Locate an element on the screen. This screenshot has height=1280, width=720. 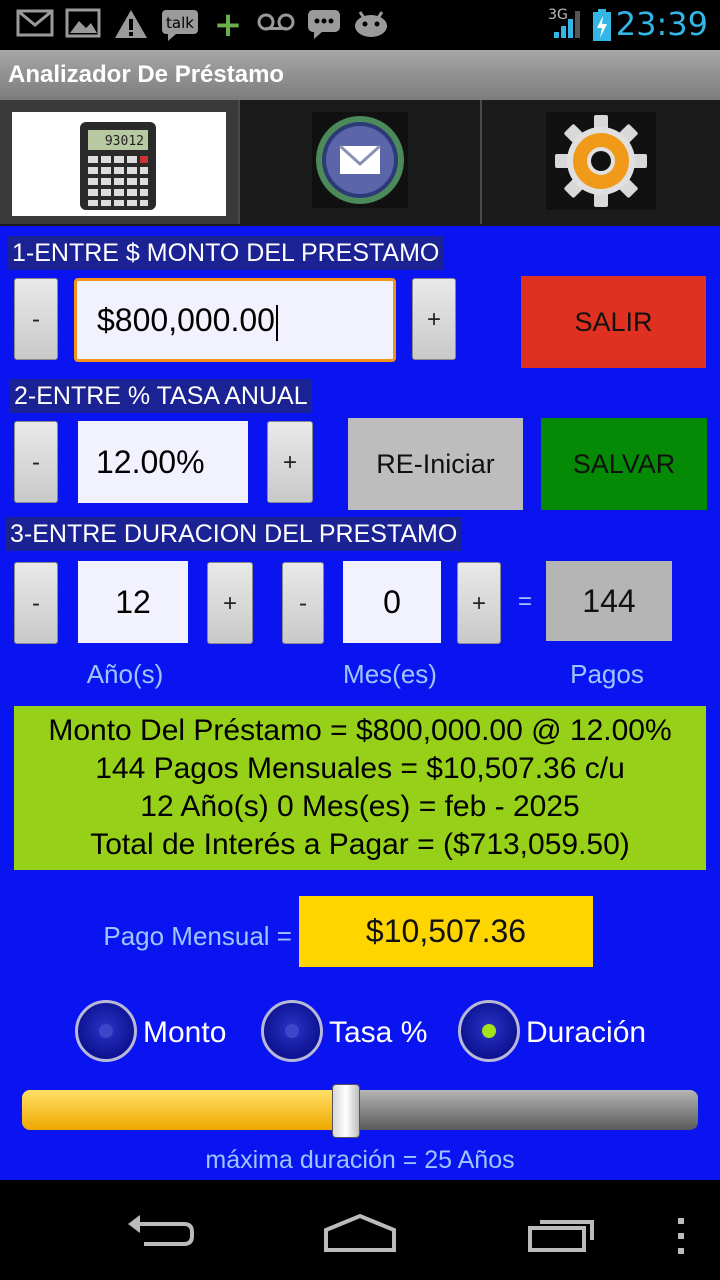
tab-calculator: 93012 is located at coordinates (120, 162).